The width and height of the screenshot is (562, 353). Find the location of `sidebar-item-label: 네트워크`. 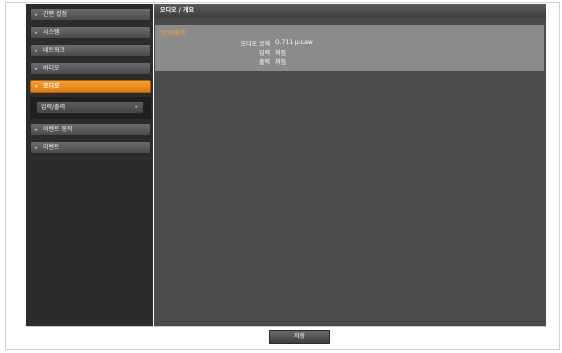

sidebar-item-label: 네트워크 is located at coordinates (54, 50).